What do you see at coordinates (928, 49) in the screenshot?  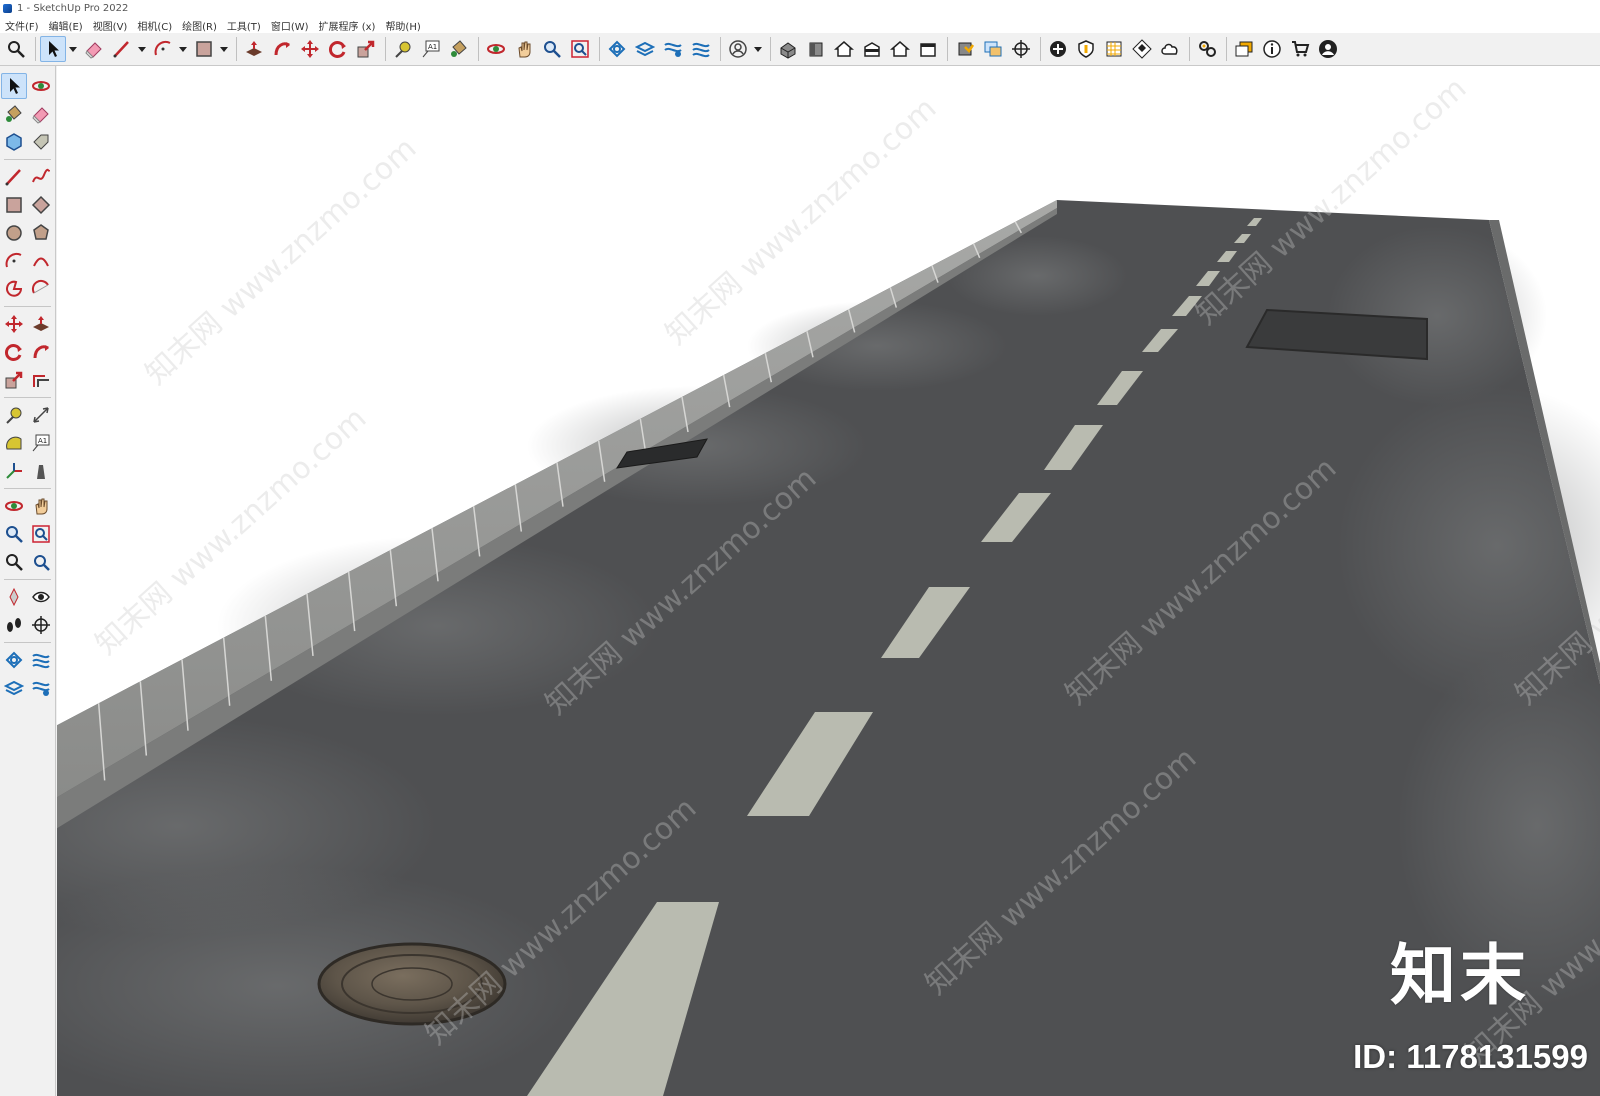 I see `toolbar-left-view-button` at bounding box center [928, 49].